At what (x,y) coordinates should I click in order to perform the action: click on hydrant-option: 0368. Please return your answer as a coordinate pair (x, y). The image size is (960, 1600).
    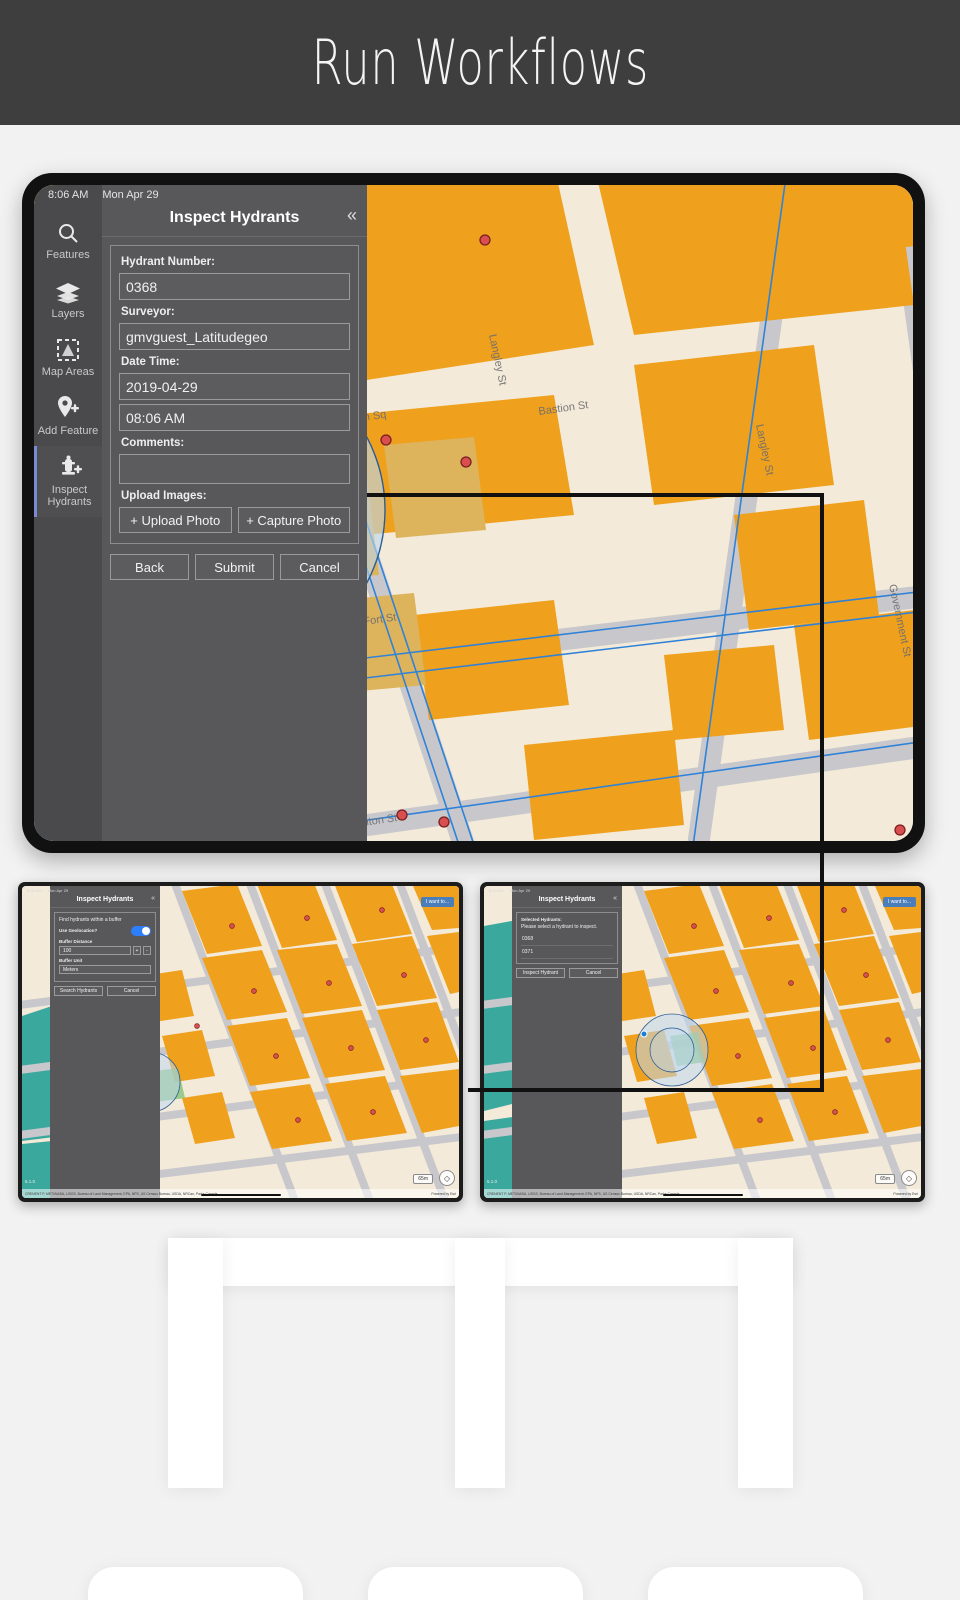
    Looking at the image, I should click on (567, 939).